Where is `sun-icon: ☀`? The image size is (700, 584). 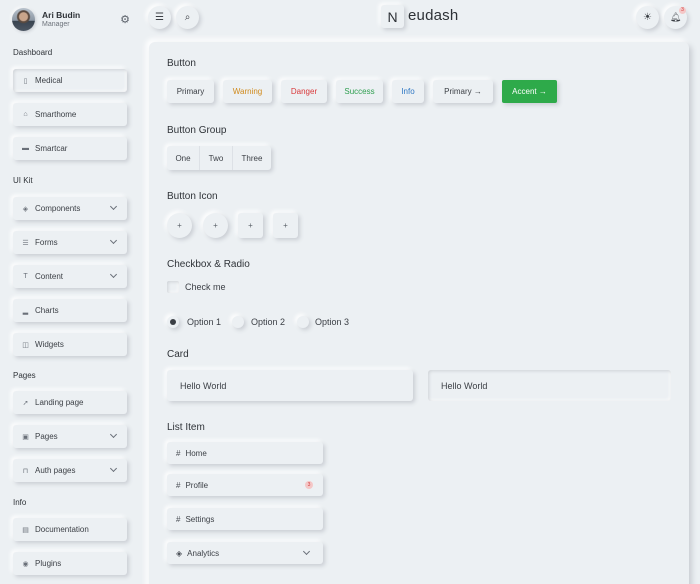 sun-icon: ☀ is located at coordinates (647, 17).